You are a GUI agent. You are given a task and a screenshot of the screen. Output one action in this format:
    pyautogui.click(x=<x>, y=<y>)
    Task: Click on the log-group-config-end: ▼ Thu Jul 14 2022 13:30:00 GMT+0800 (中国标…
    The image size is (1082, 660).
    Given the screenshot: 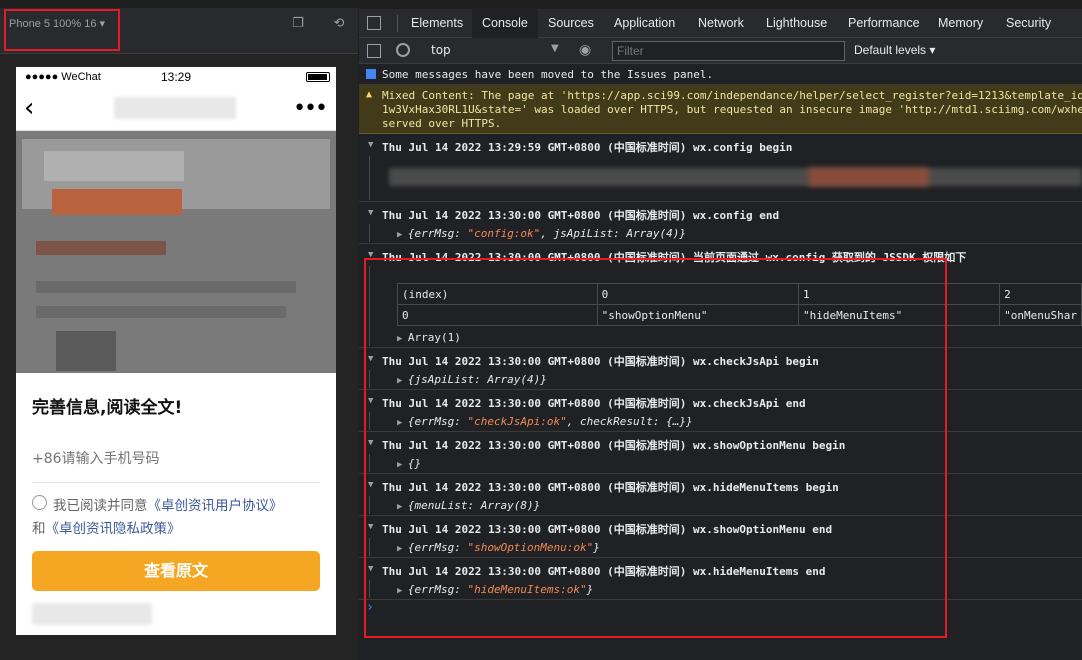 What is the action you would take?
    pyautogui.click(x=720, y=223)
    